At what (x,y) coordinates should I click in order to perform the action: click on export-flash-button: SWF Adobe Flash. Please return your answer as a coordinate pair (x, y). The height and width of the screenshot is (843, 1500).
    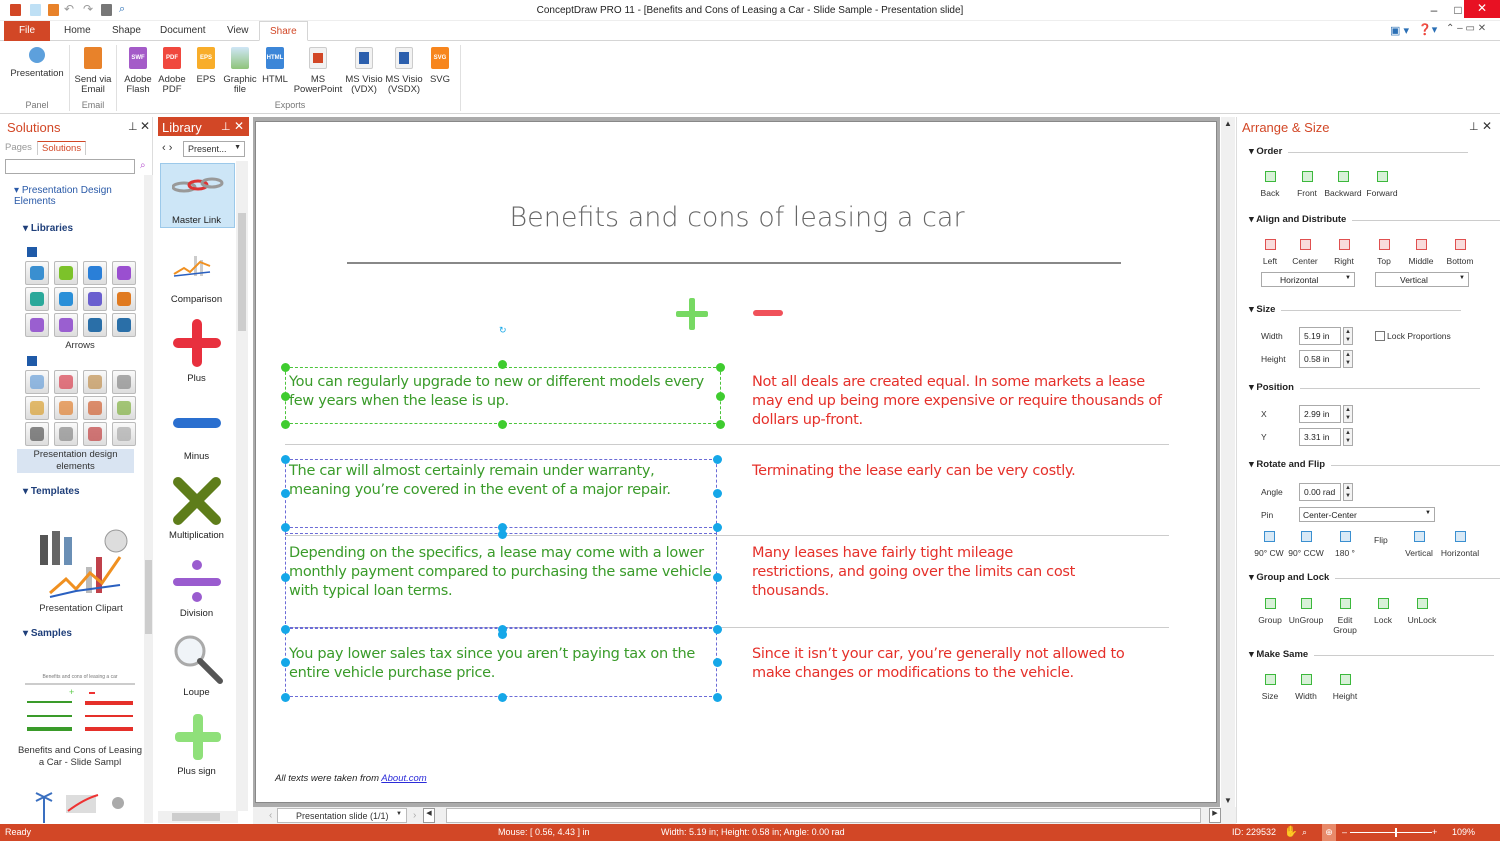
    Looking at the image, I should click on (138, 71).